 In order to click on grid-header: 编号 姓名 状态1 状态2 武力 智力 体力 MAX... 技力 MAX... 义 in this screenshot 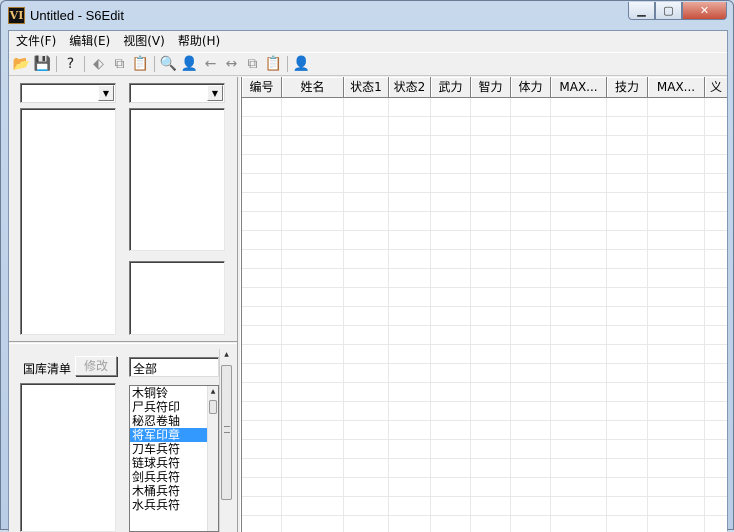, I will do `click(484, 87)`.